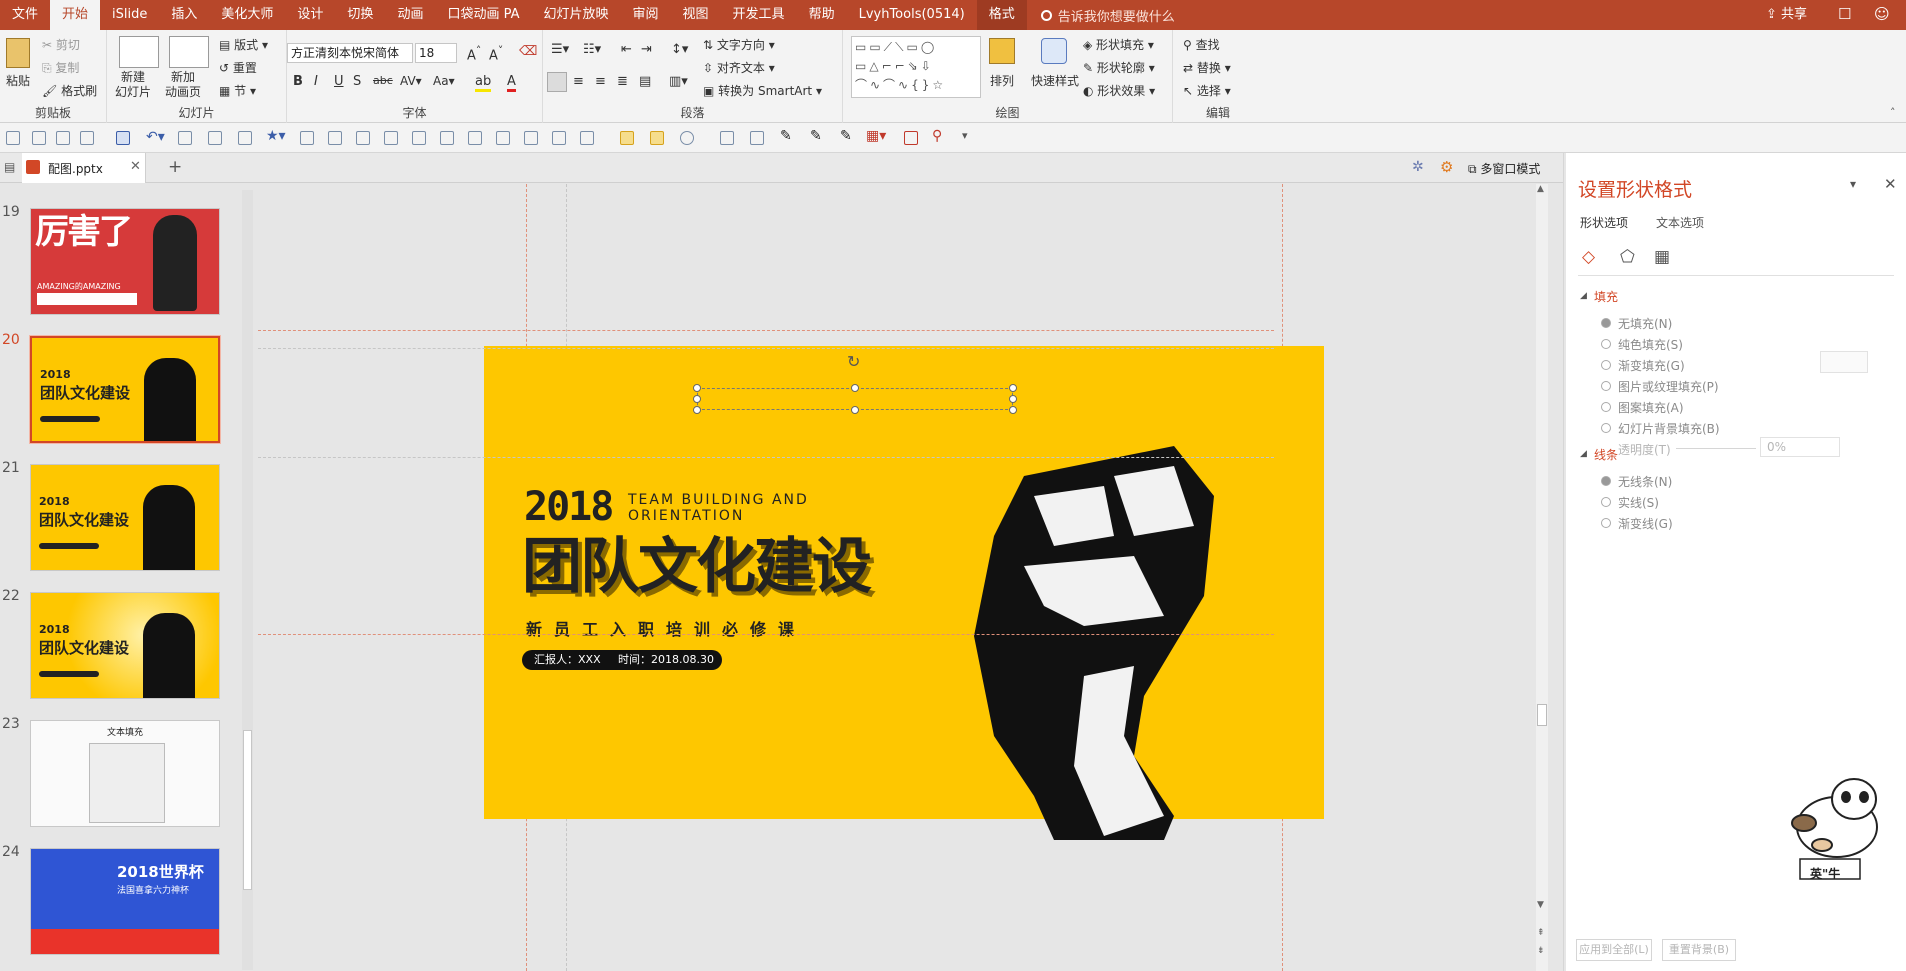  Describe the element at coordinates (822, 15) in the screenshot. I see `tab-help: 帮助` at that location.